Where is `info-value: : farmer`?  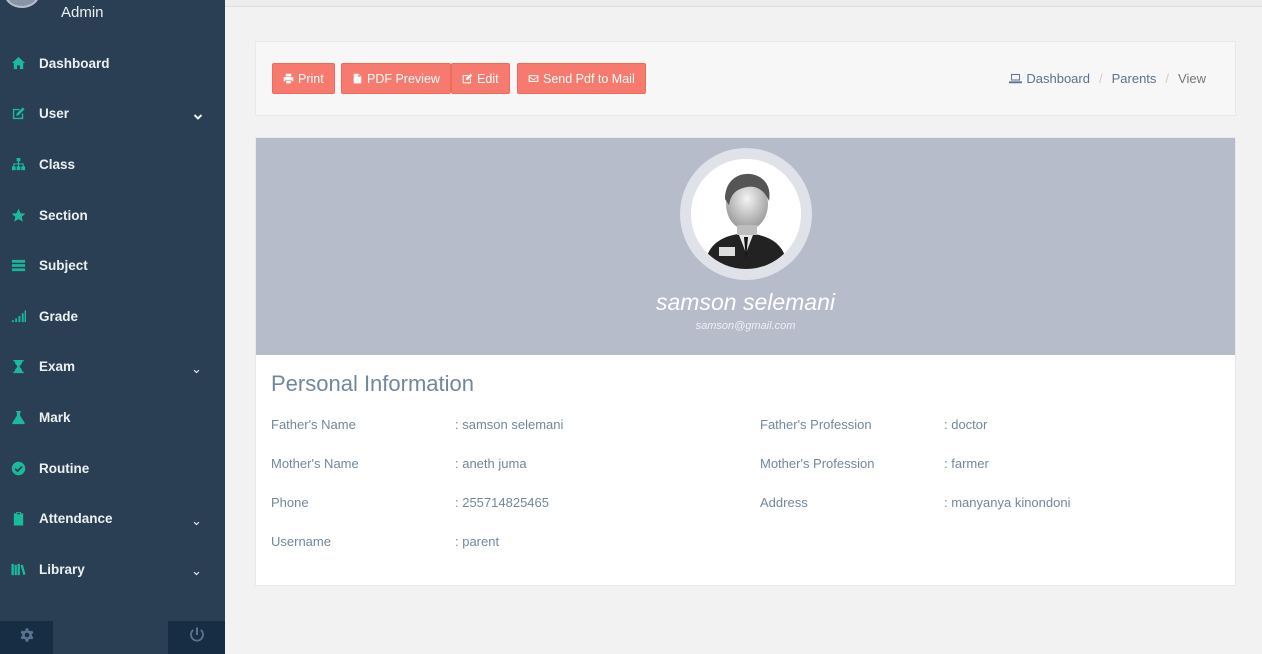
info-value: : farmer is located at coordinates (966, 463).